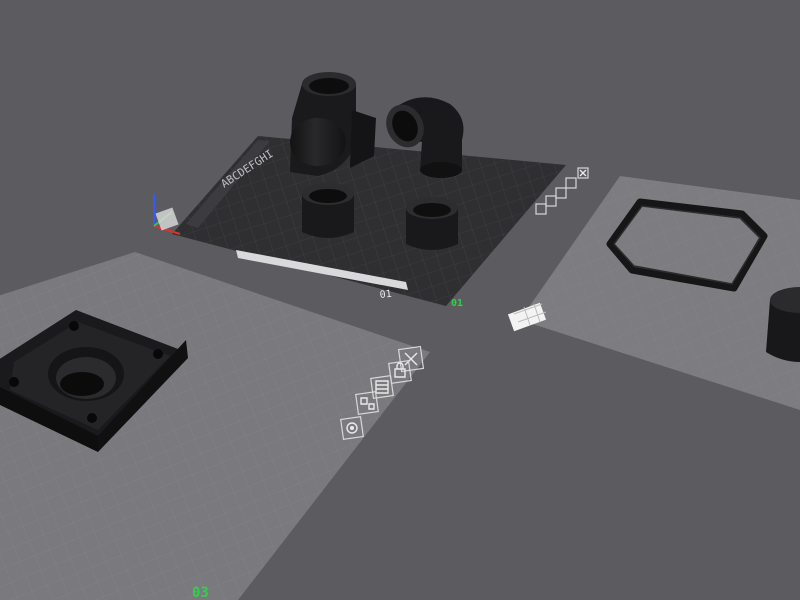 The image size is (800, 600). What do you see at coordinates (167, 214) in the screenshot?
I see `axis-gizmo` at bounding box center [167, 214].